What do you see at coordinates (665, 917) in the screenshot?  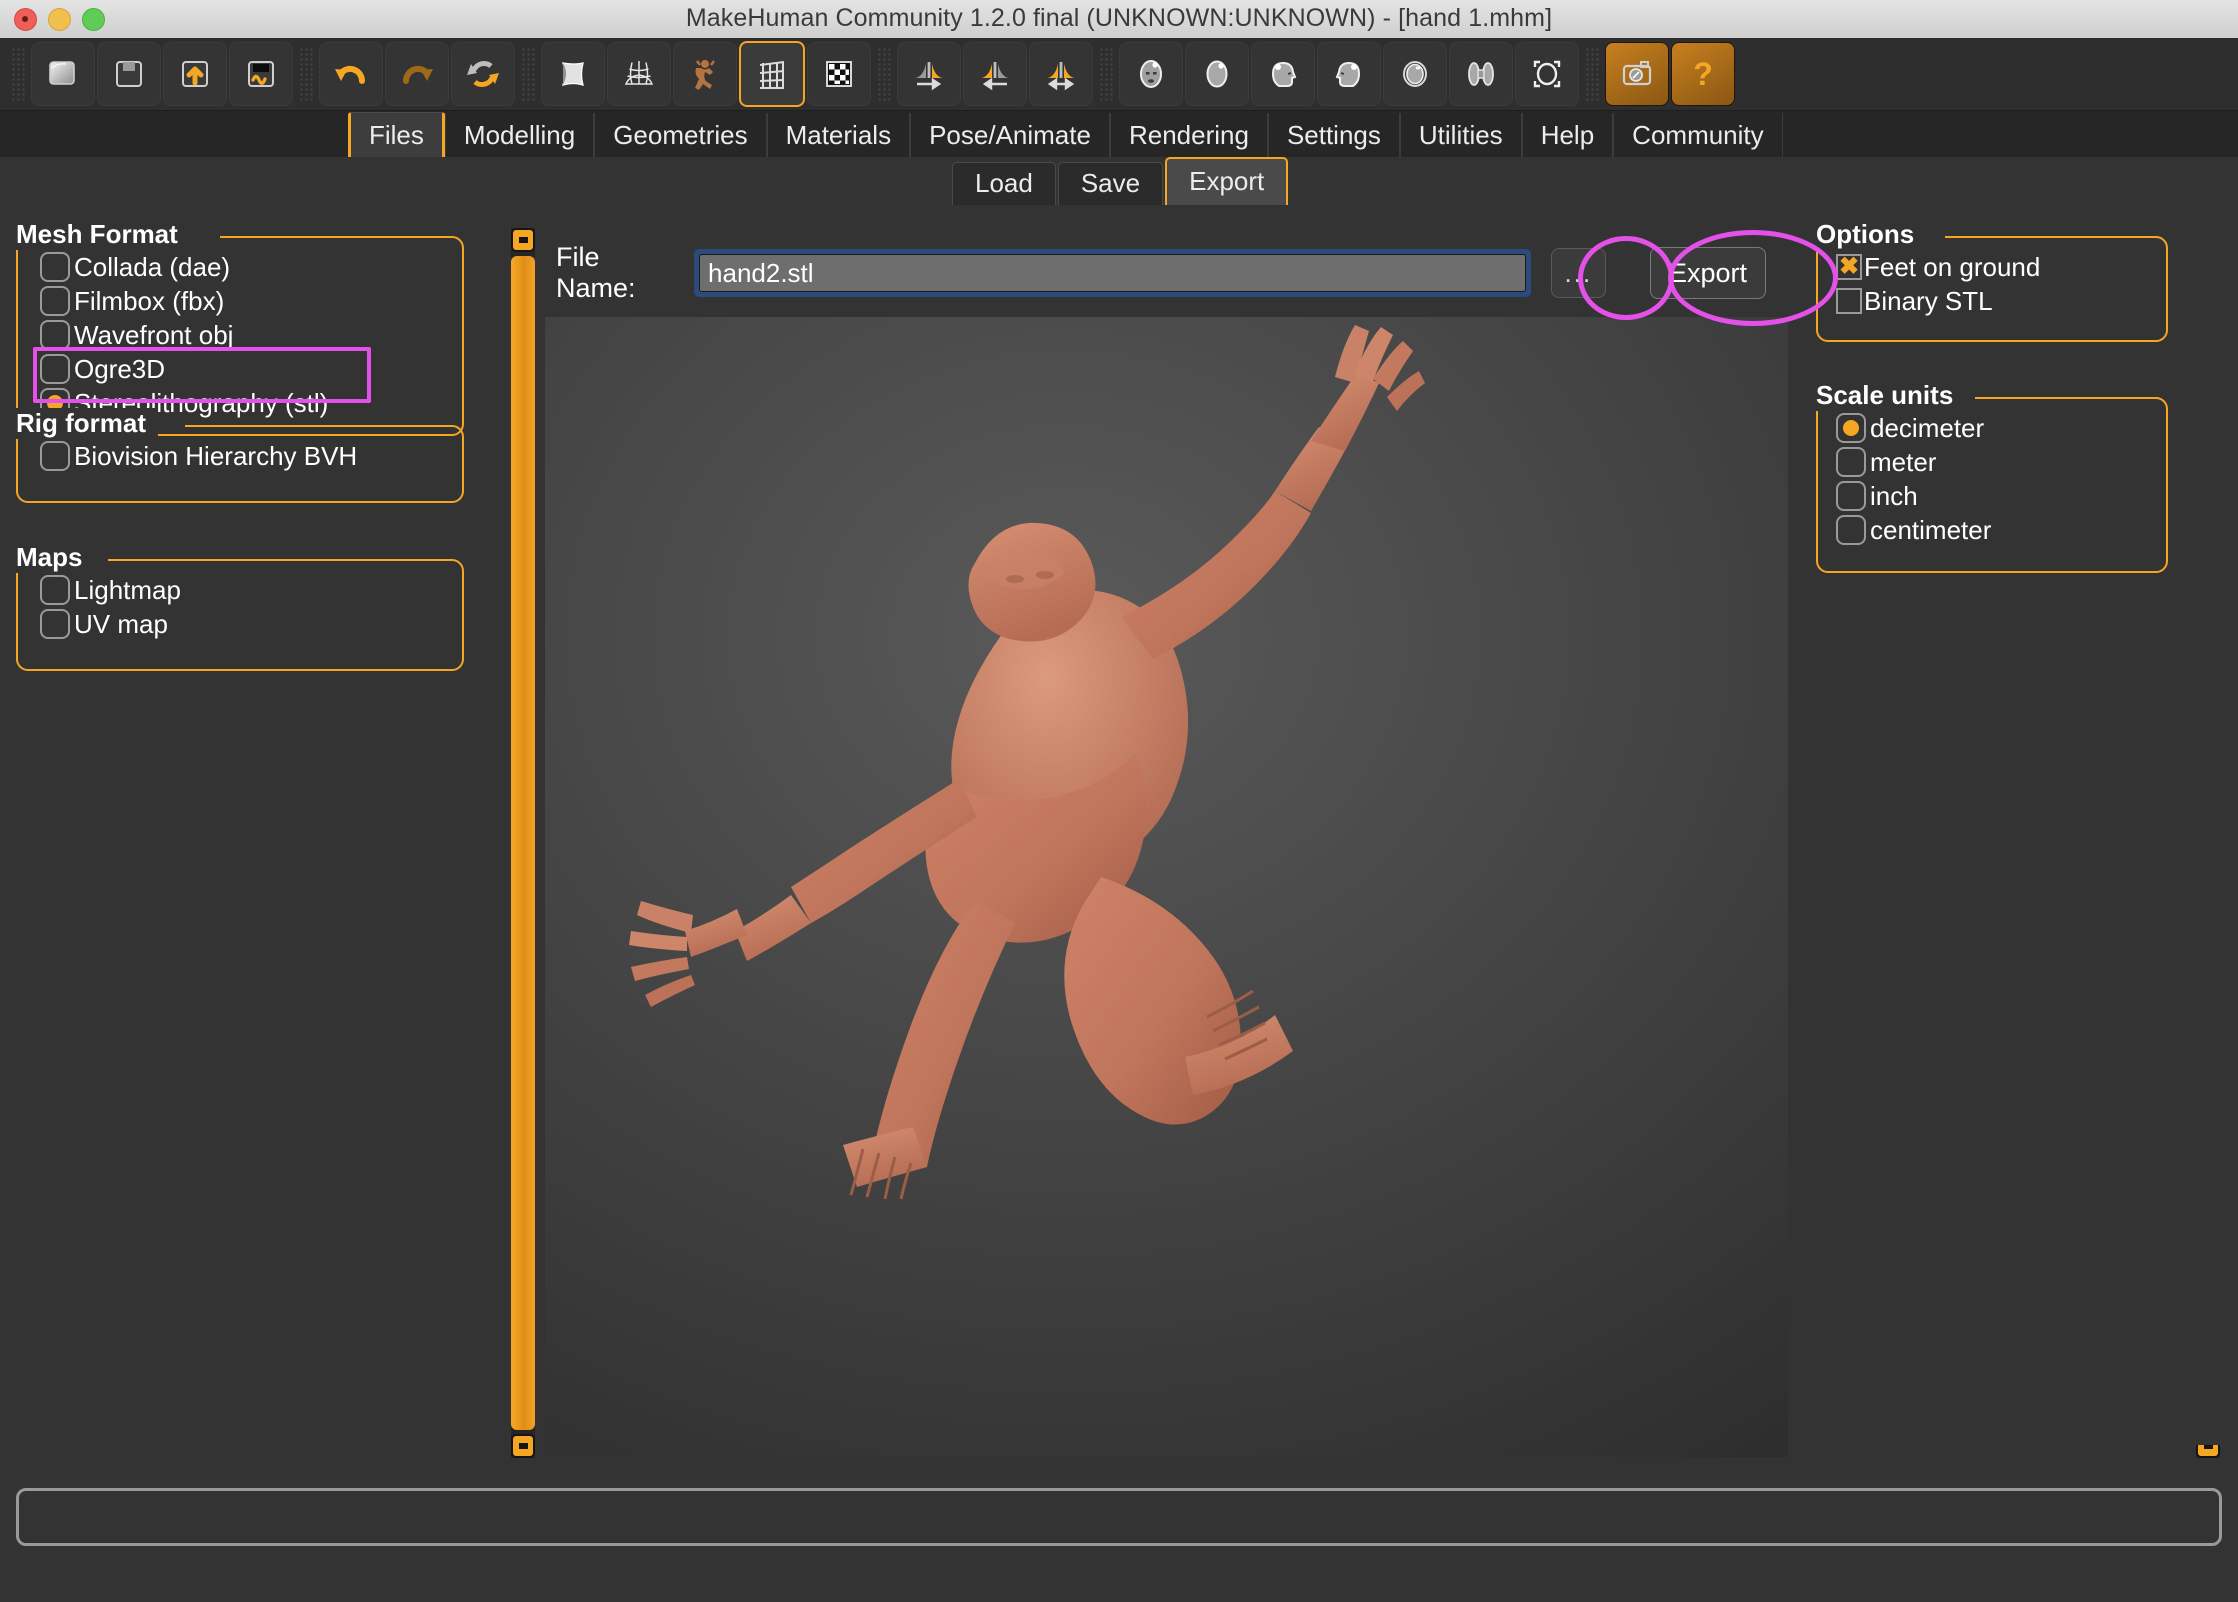 I see `model-finger` at bounding box center [665, 917].